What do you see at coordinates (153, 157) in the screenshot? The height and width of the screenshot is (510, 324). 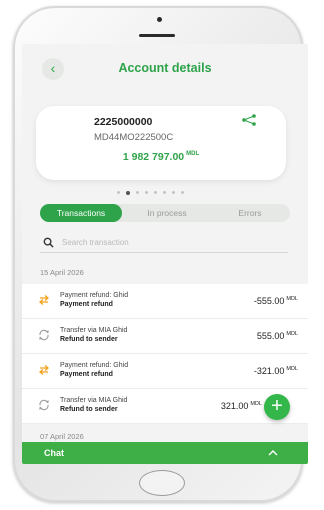 I see `balance-amount: 1 982 797.00` at bounding box center [153, 157].